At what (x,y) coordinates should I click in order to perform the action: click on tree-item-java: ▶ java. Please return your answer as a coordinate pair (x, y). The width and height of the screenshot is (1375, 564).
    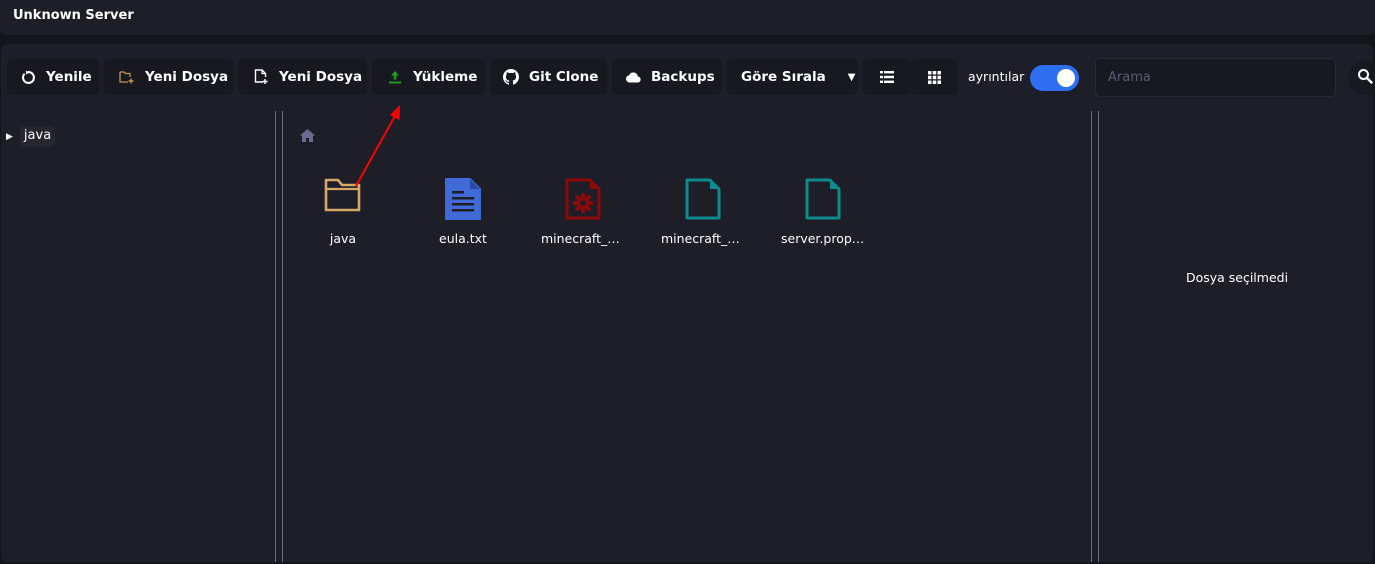
    Looking at the image, I should click on (31, 136).